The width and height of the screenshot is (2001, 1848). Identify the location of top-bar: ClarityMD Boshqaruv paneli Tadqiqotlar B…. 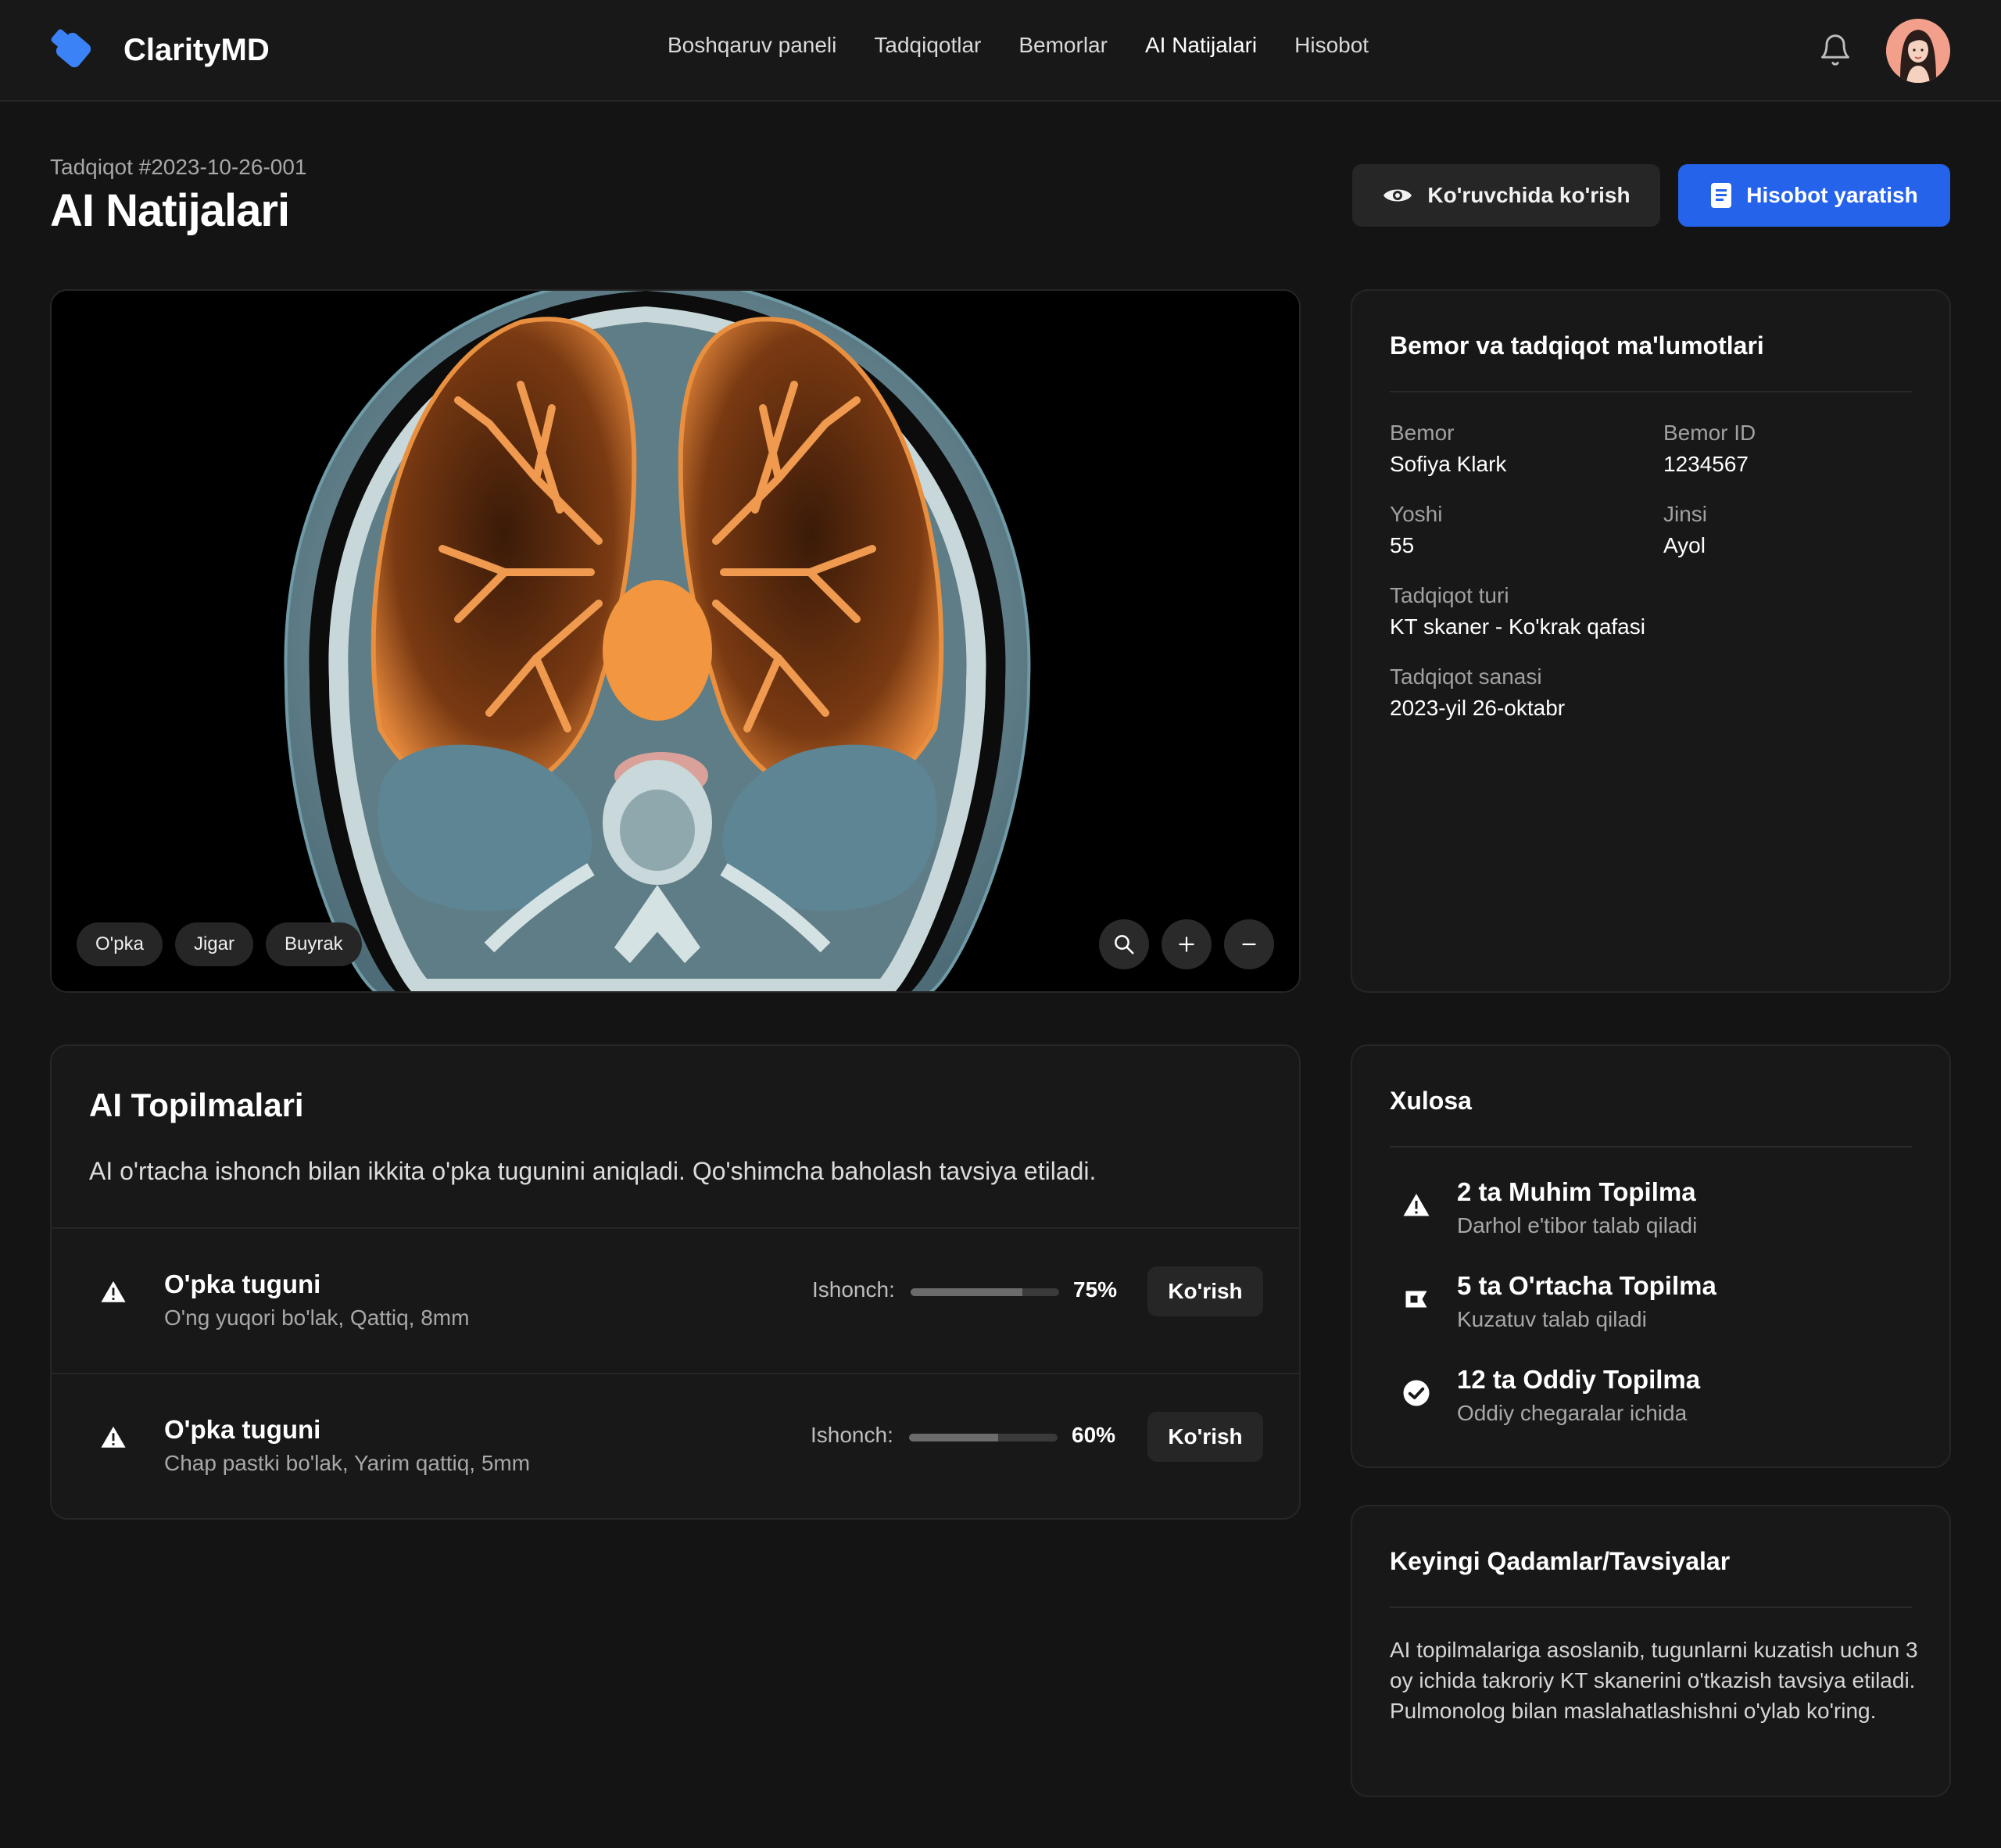
(1000, 51).